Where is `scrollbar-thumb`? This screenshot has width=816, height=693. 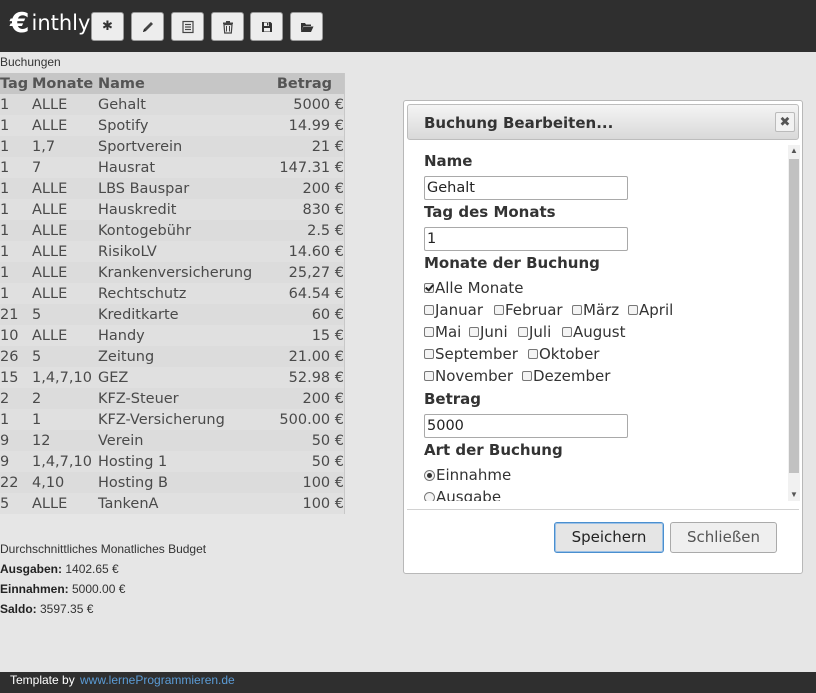 scrollbar-thumb is located at coordinates (794, 316).